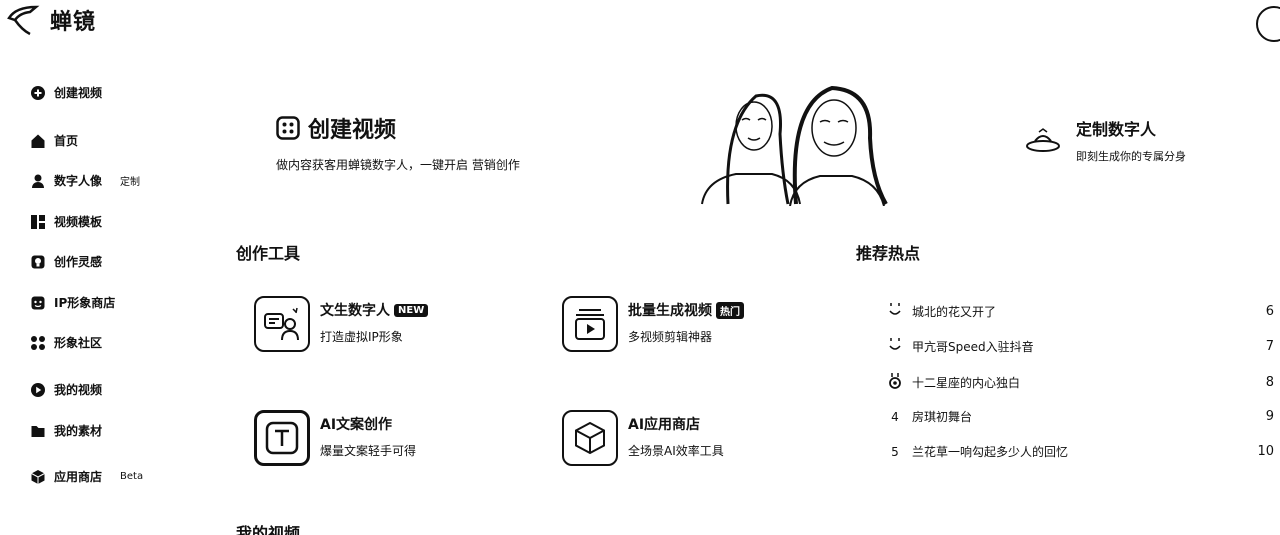 This screenshot has width=1280, height=535. Describe the element at coordinates (288, 128) in the screenshot. I see `create-grid-icon` at that location.